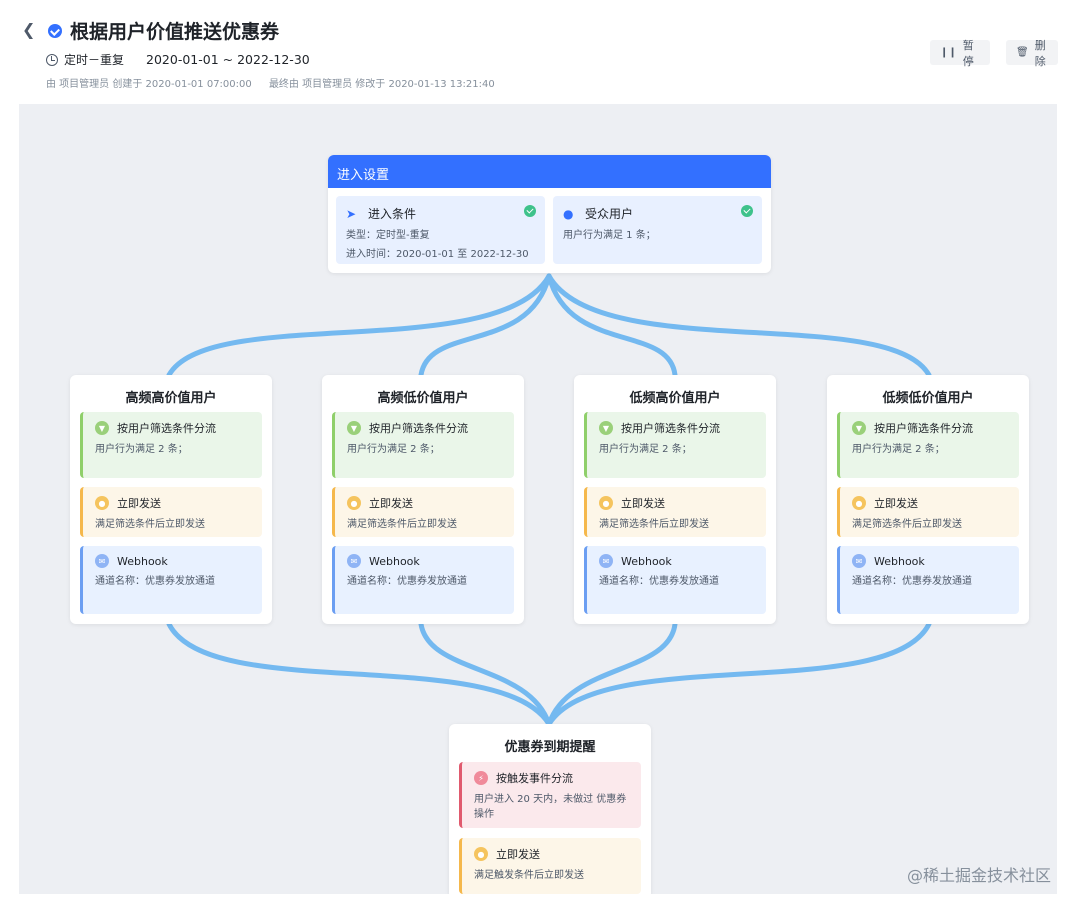 The height and width of the screenshot is (911, 1080). Describe the element at coordinates (928, 398) in the screenshot. I see `branch-title: 低频低价值用户` at that location.